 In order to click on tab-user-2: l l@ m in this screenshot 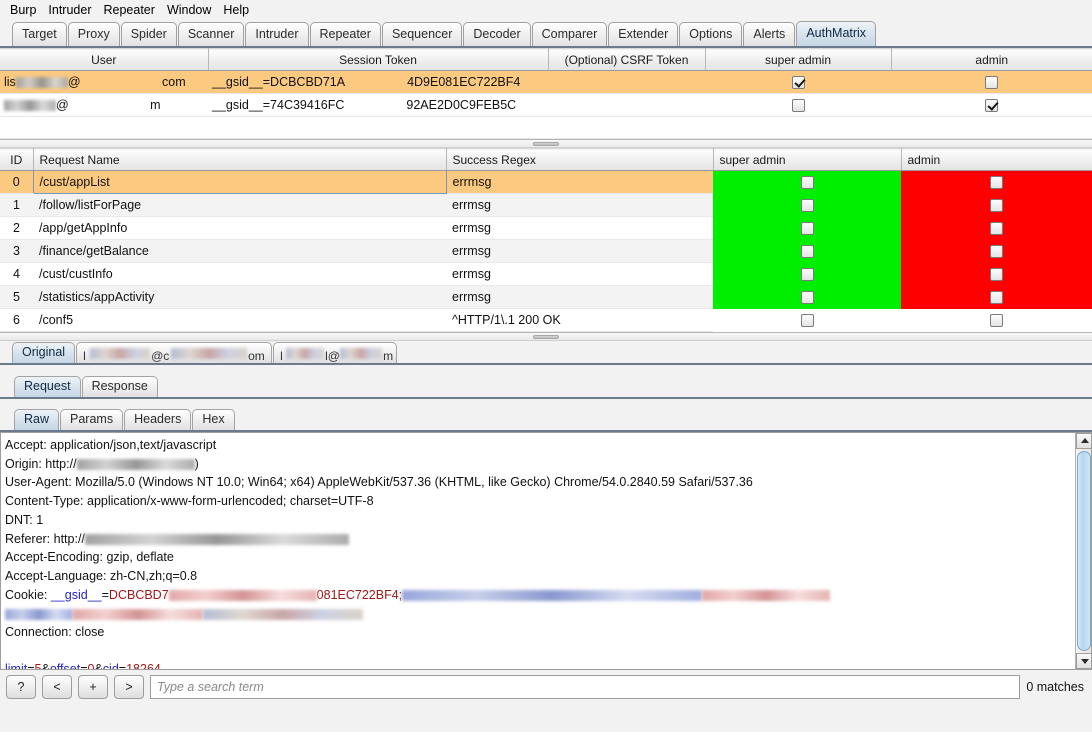, I will do `click(335, 352)`.